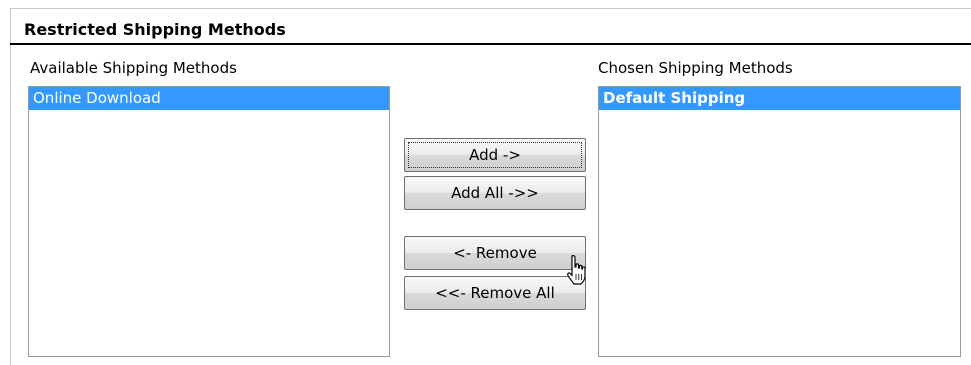 Image resolution: width=971 pixels, height=365 pixels. What do you see at coordinates (576, 270) in the screenshot?
I see `hand-pointer-icon` at bounding box center [576, 270].